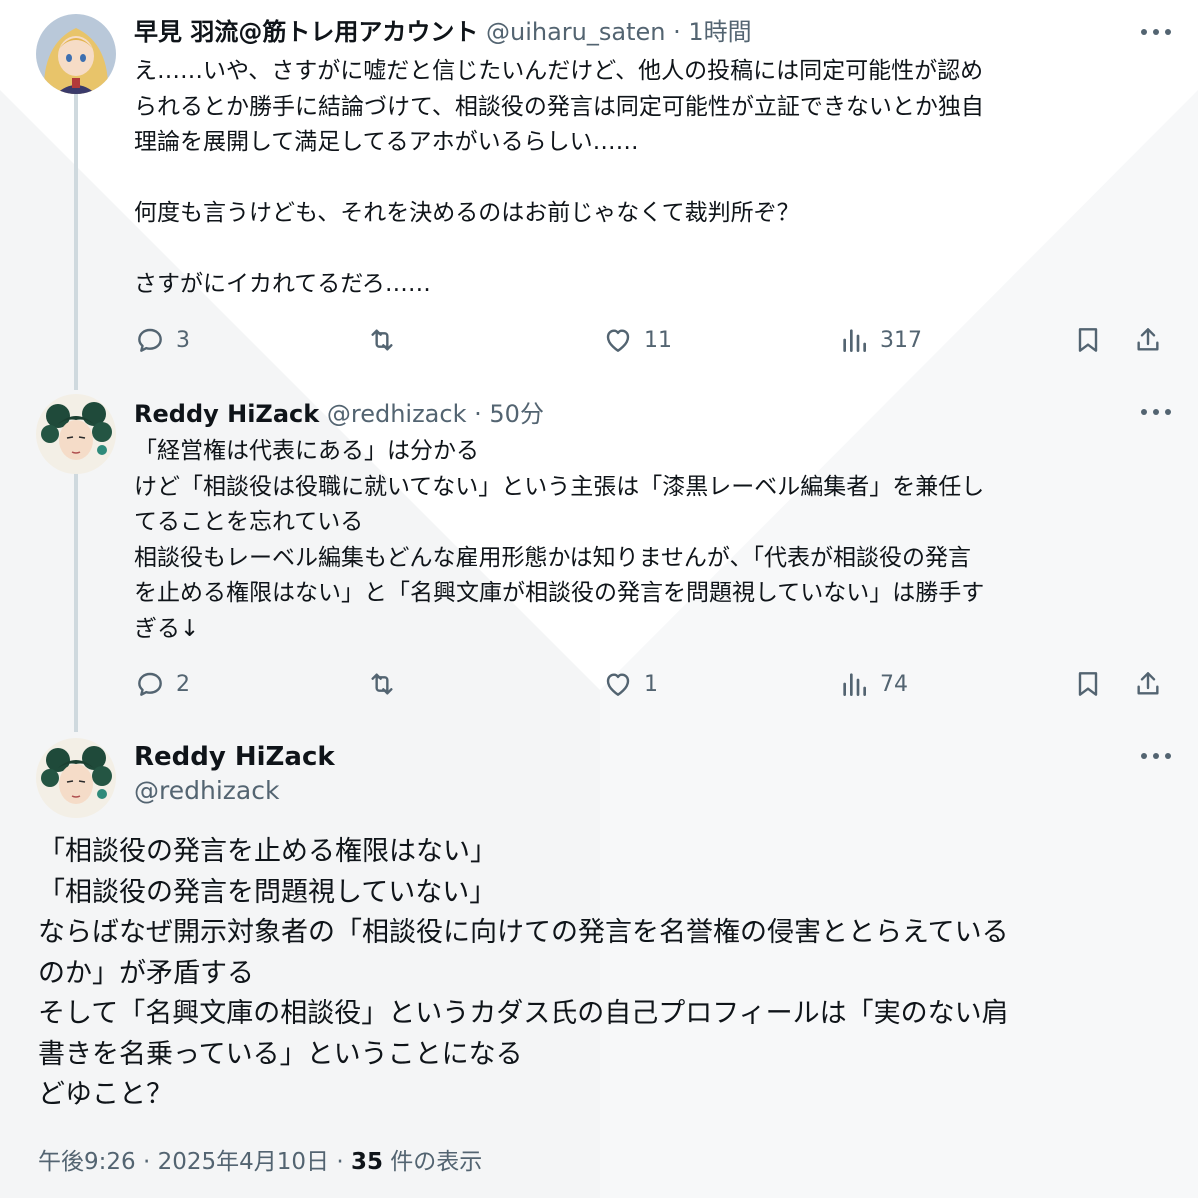 This screenshot has width=1198, height=1198. Describe the element at coordinates (637, 340) in the screenshot. I see `like-button: 11` at that location.